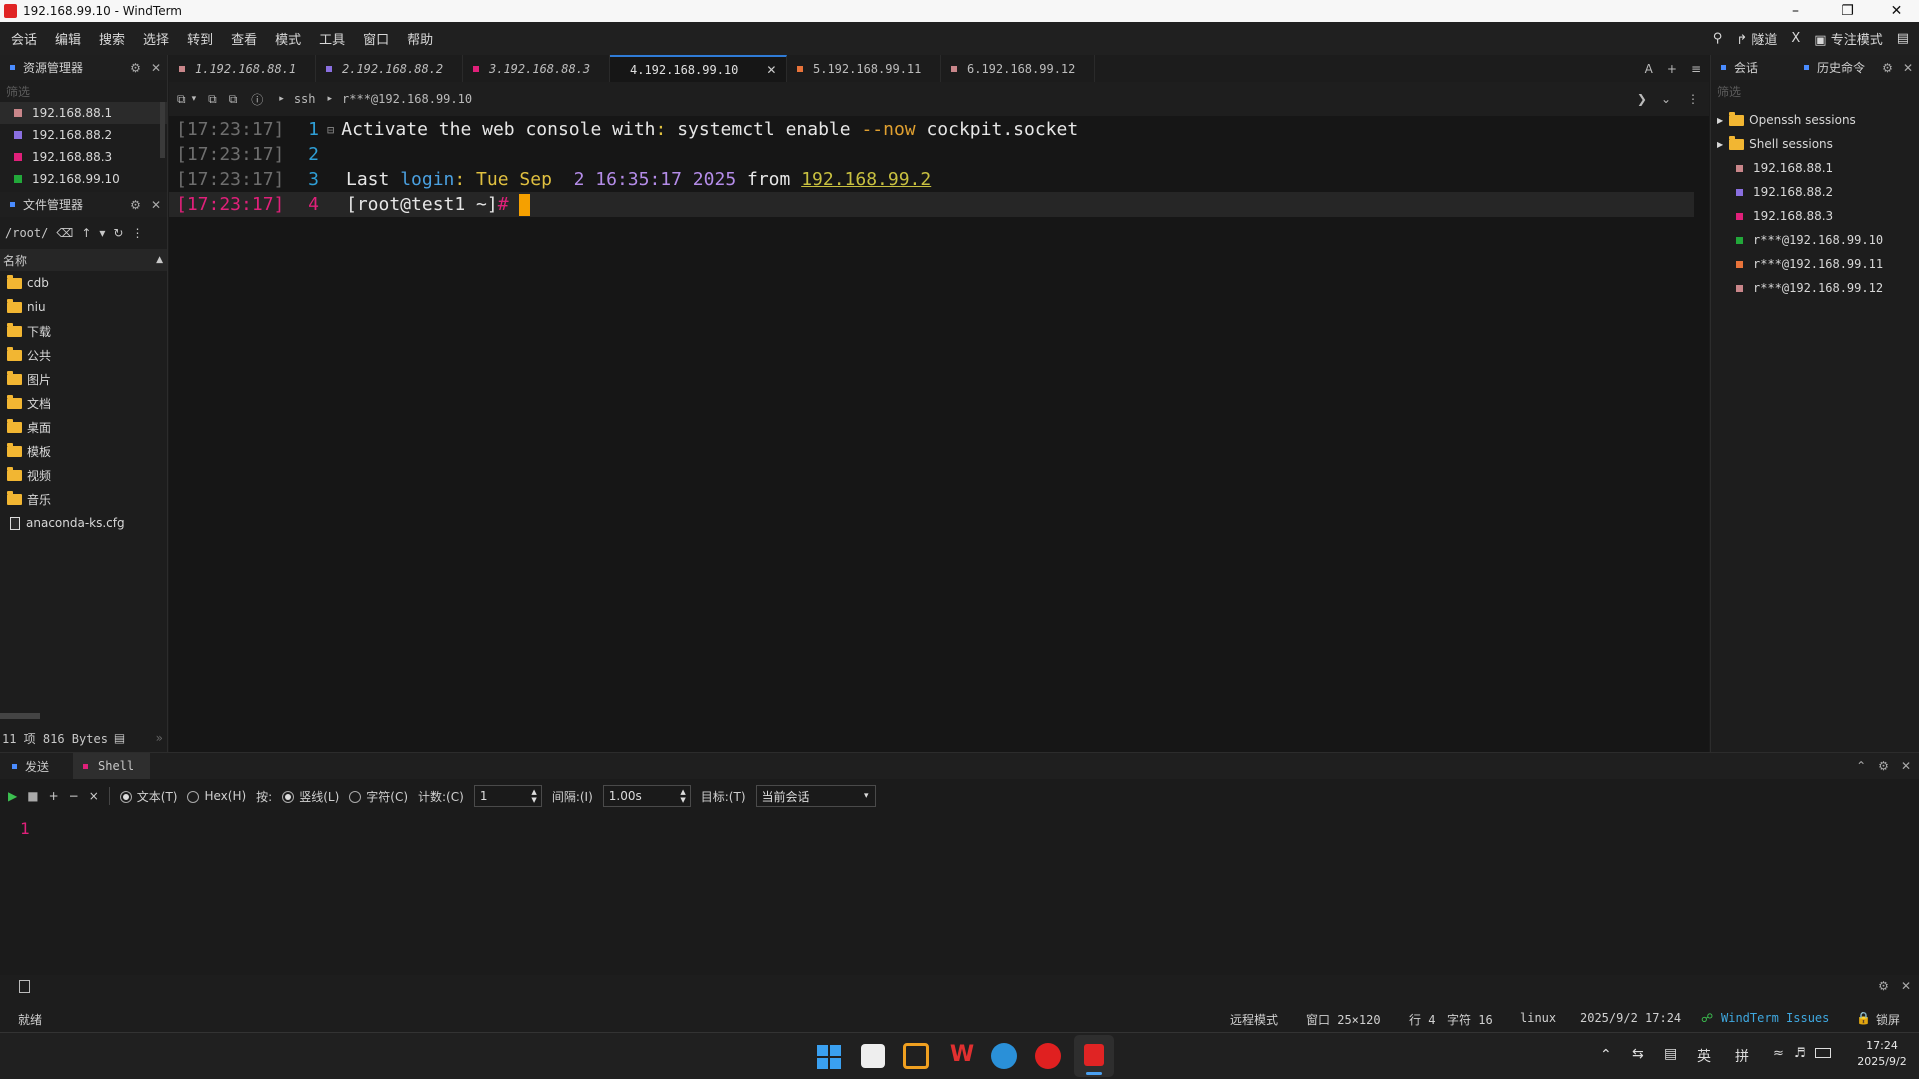 This screenshot has height=1079, width=1919. I want to click on windterm-issues-link: WindTerm Issues, so click(1775, 1018).